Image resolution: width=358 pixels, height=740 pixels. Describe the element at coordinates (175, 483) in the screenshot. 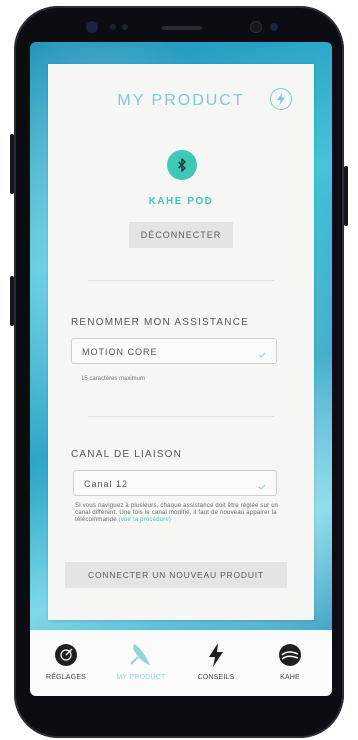

I see `channel-select: Canal 12` at that location.